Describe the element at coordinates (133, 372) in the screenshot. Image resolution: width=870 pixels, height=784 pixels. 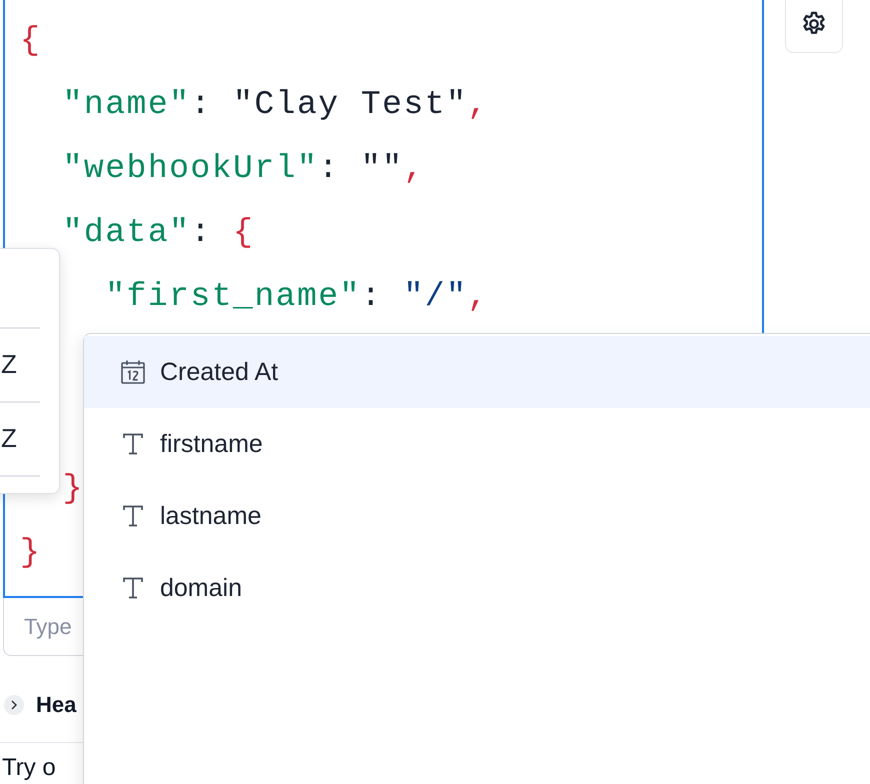
I see `calendar-icon` at that location.